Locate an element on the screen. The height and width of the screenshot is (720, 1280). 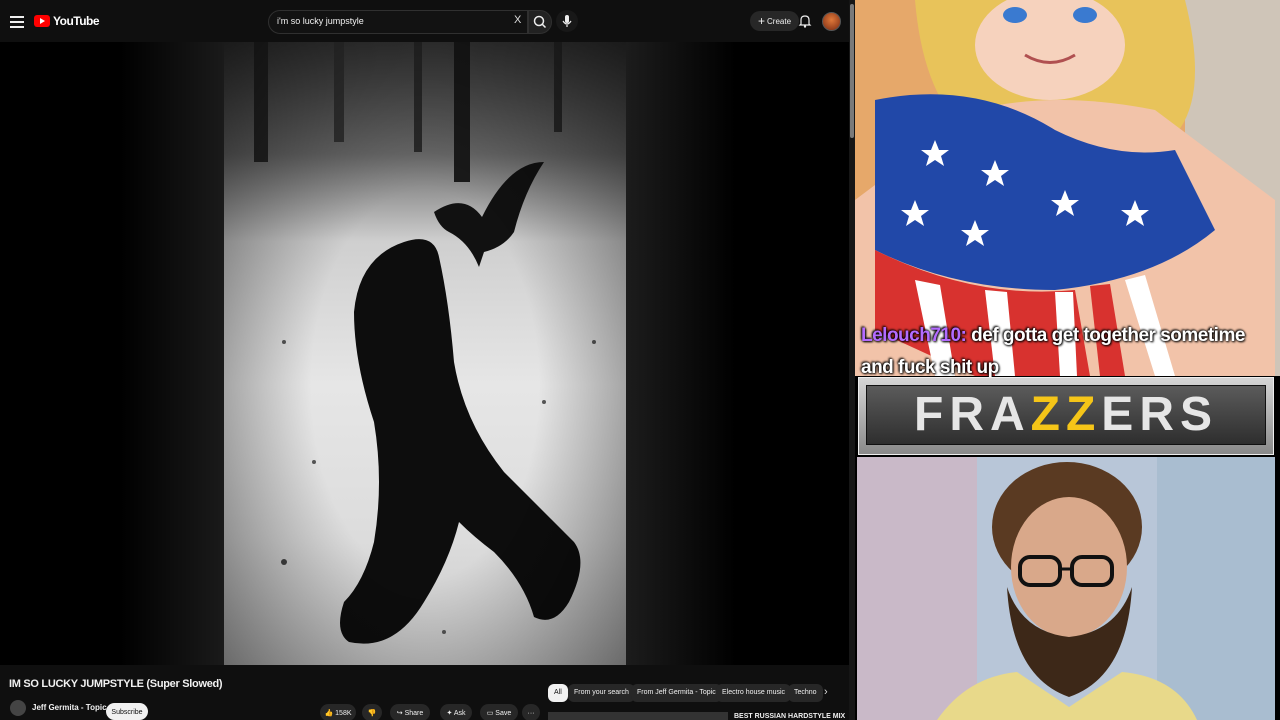
logo-text-accent: ZZ is located at coordinates (1066, 414).